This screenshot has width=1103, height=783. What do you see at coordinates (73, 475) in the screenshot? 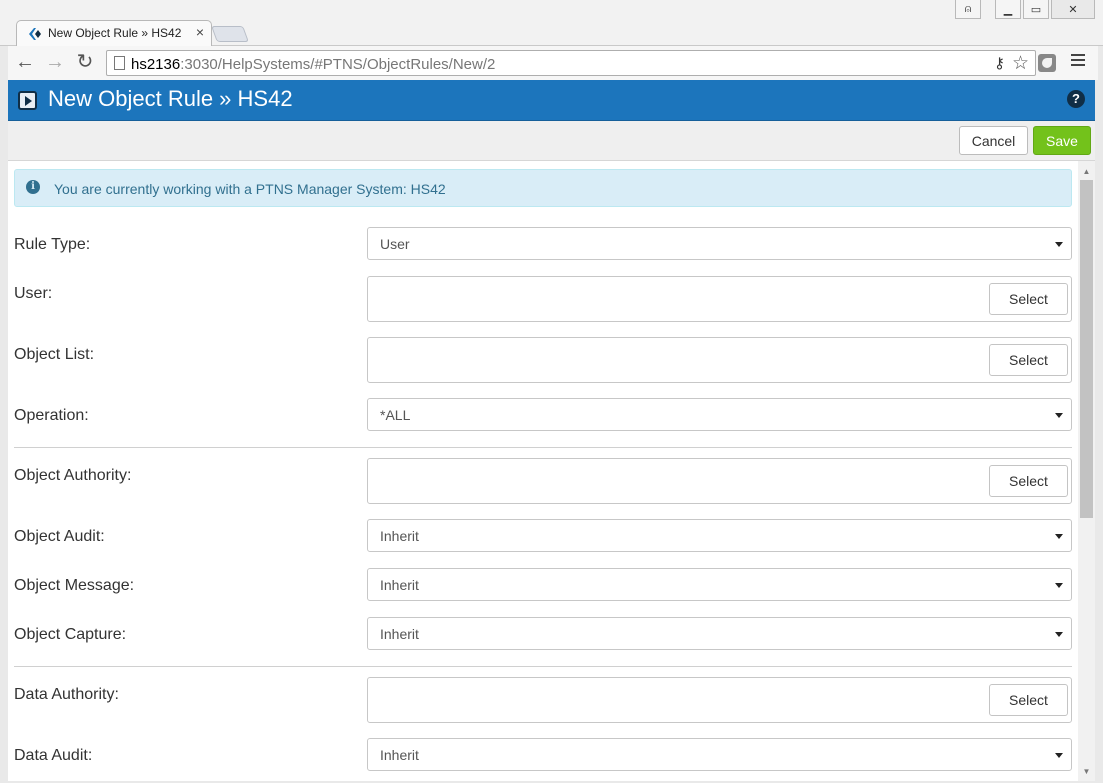
I see `object-authority-label: Object Authority:` at bounding box center [73, 475].